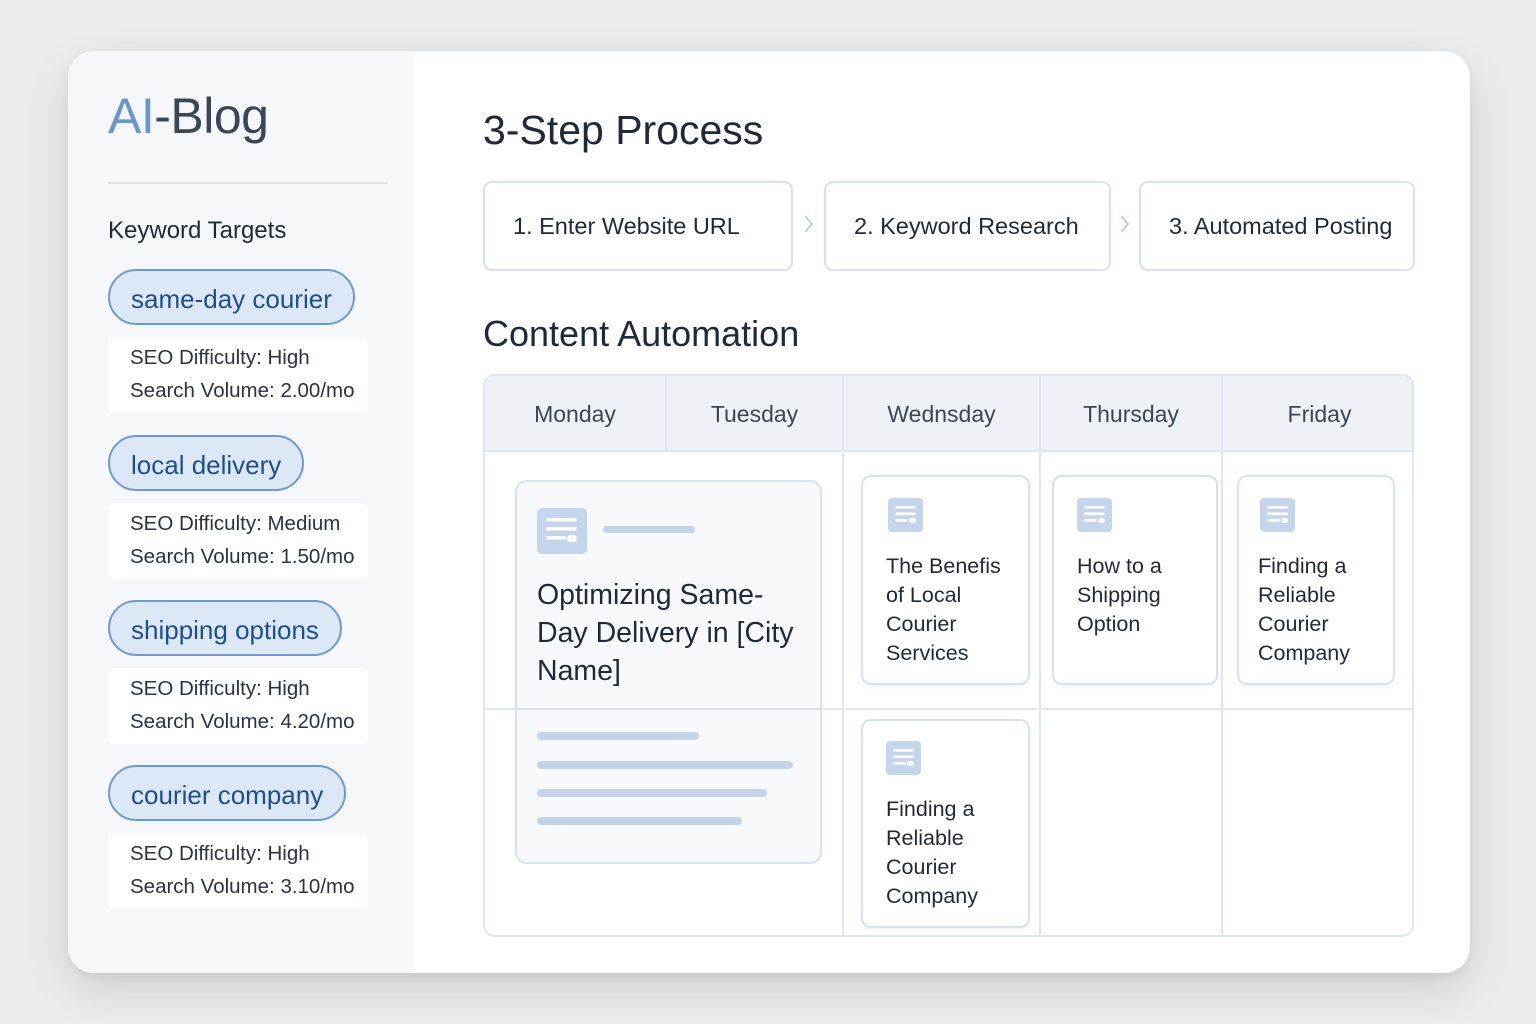  Describe the element at coordinates (1119, 595) in the screenshot. I see `post-title: How to a Shipping Option` at that location.